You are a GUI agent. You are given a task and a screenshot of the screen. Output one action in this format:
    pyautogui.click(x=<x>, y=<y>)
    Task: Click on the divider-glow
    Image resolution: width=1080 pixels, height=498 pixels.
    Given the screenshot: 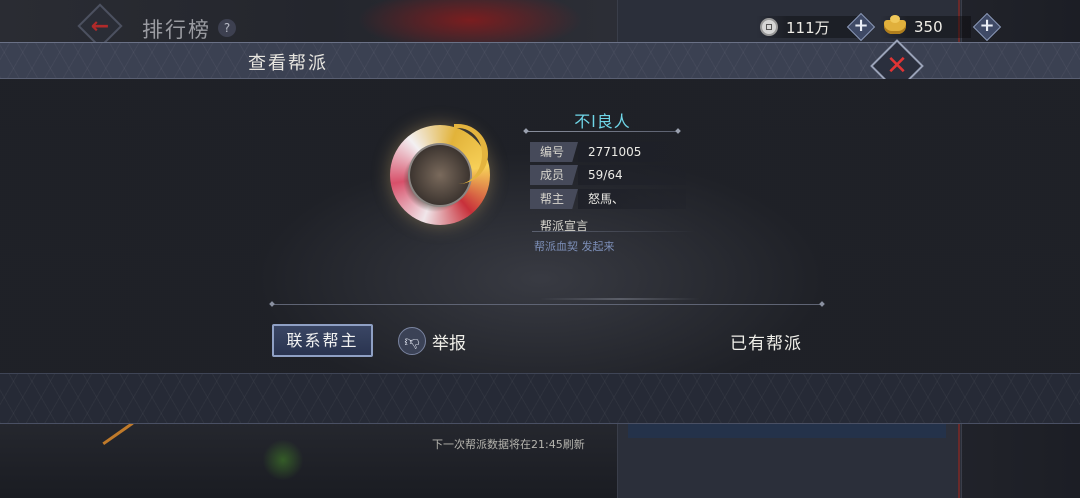 What is the action you would take?
    pyautogui.click(x=620, y=299)
    